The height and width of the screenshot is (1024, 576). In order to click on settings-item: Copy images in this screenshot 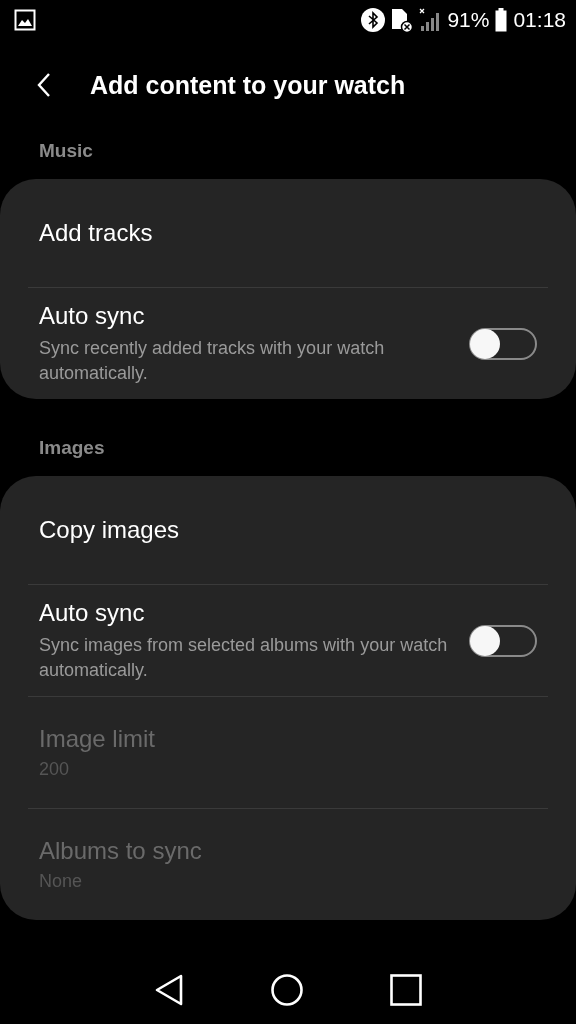, I will do `click(288, 530)`.